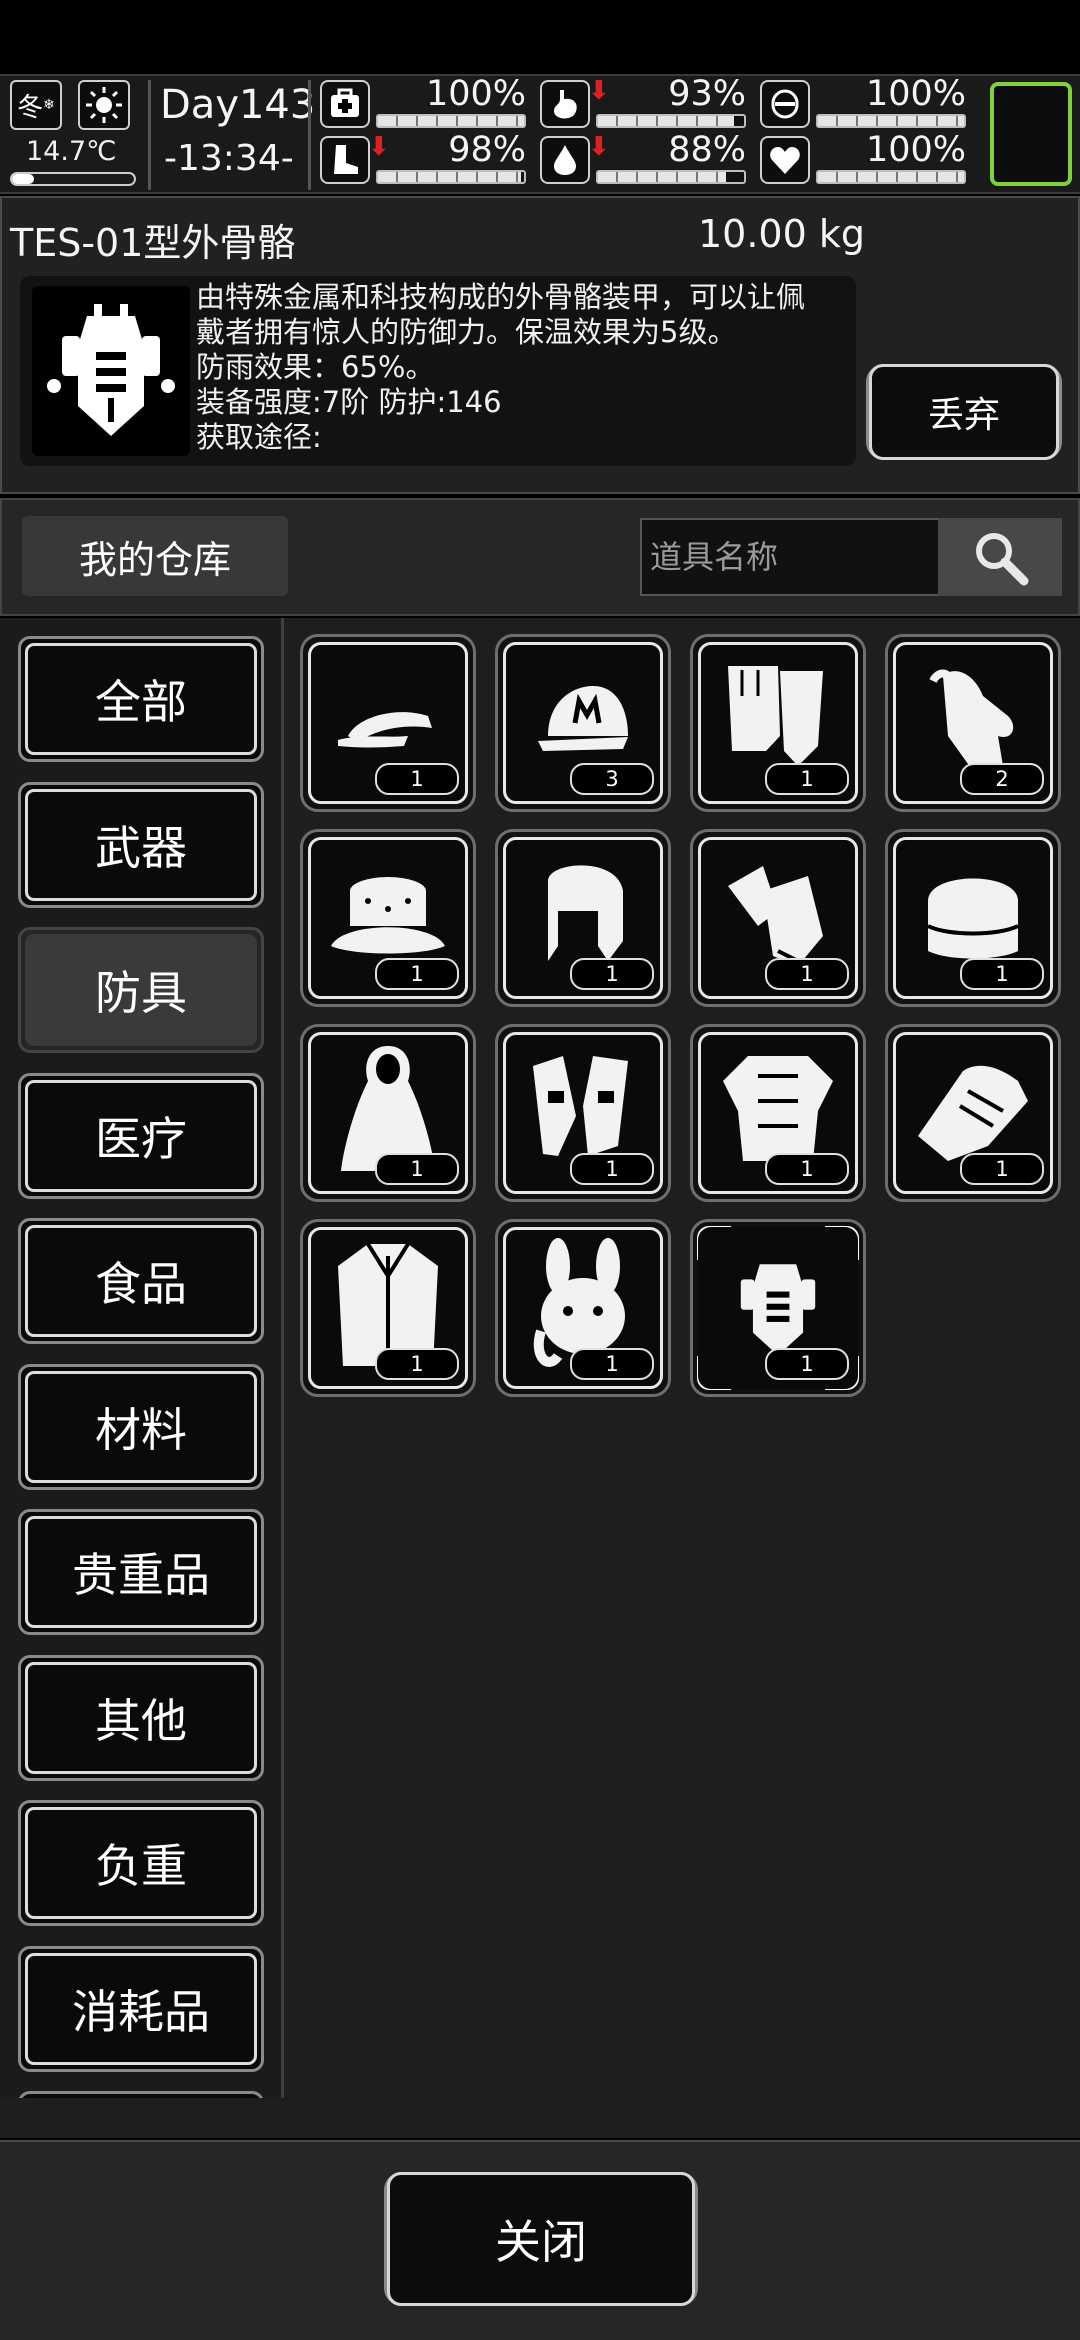 The width and height of the screenshot is (1080, 2340). I want to click on discard-button-label: 丢弃, so click(964, 412).